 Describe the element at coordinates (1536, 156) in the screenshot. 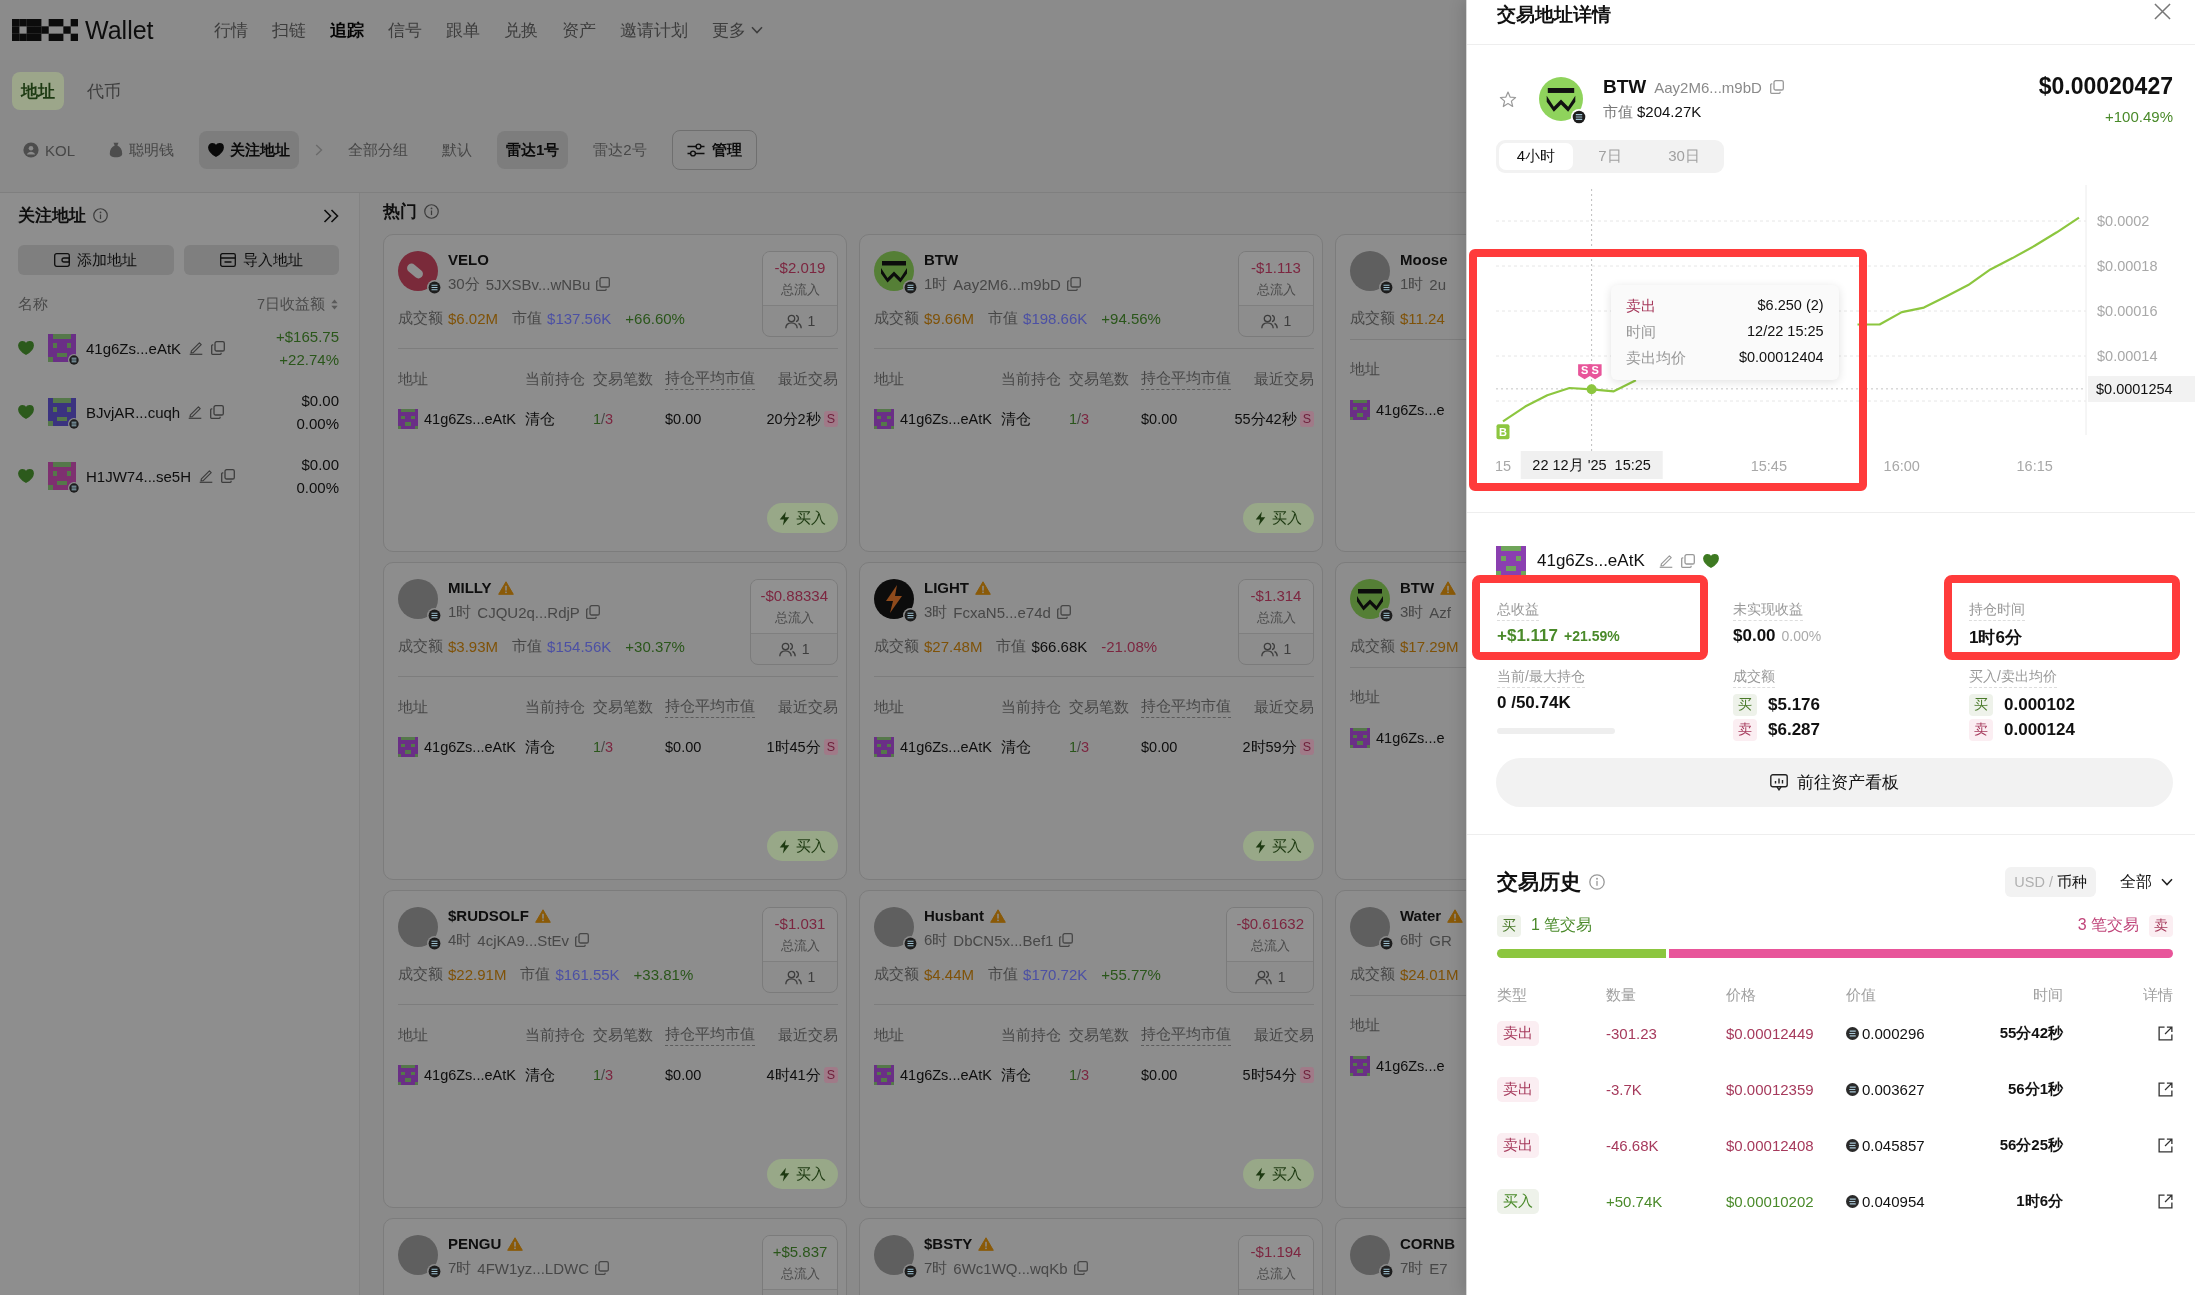

I see `timeframe-tab: 4小时` at that location.